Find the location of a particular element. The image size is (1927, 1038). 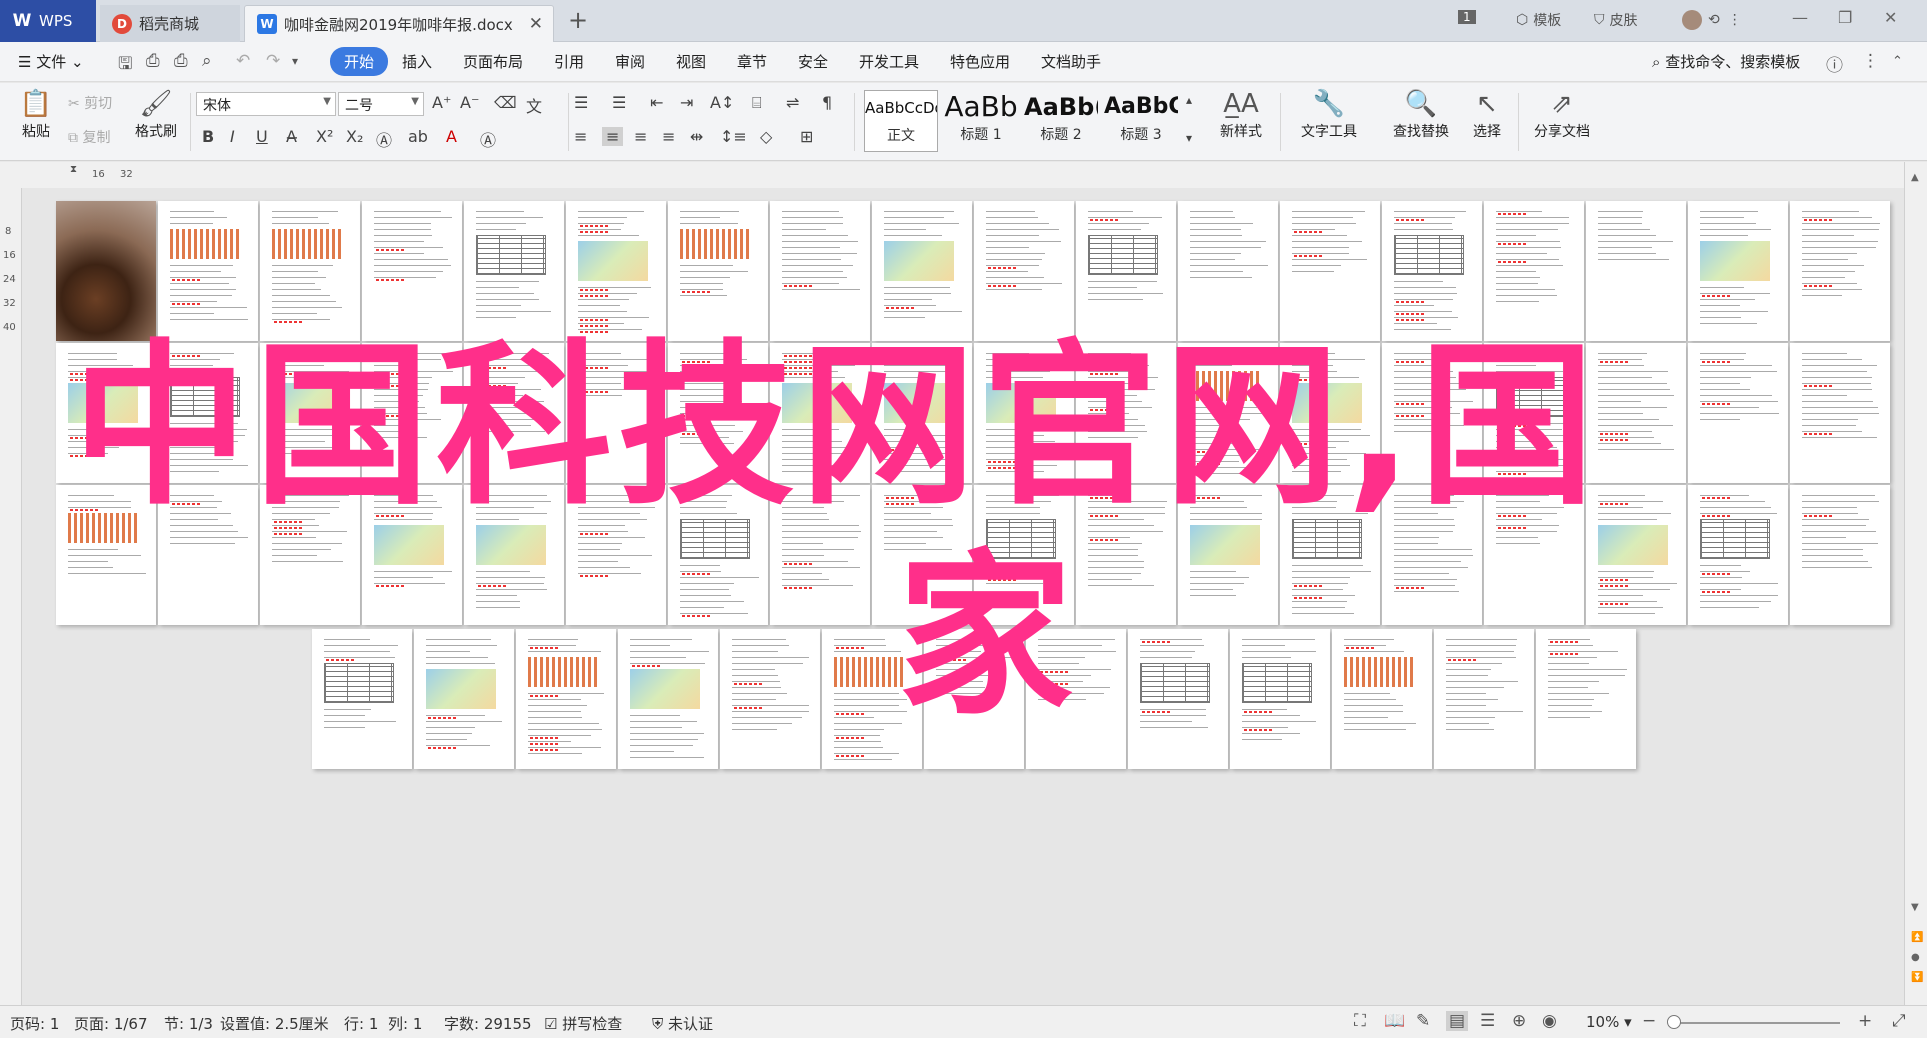

close-tab-icon: ✕ is located at coordinates (536, 24).